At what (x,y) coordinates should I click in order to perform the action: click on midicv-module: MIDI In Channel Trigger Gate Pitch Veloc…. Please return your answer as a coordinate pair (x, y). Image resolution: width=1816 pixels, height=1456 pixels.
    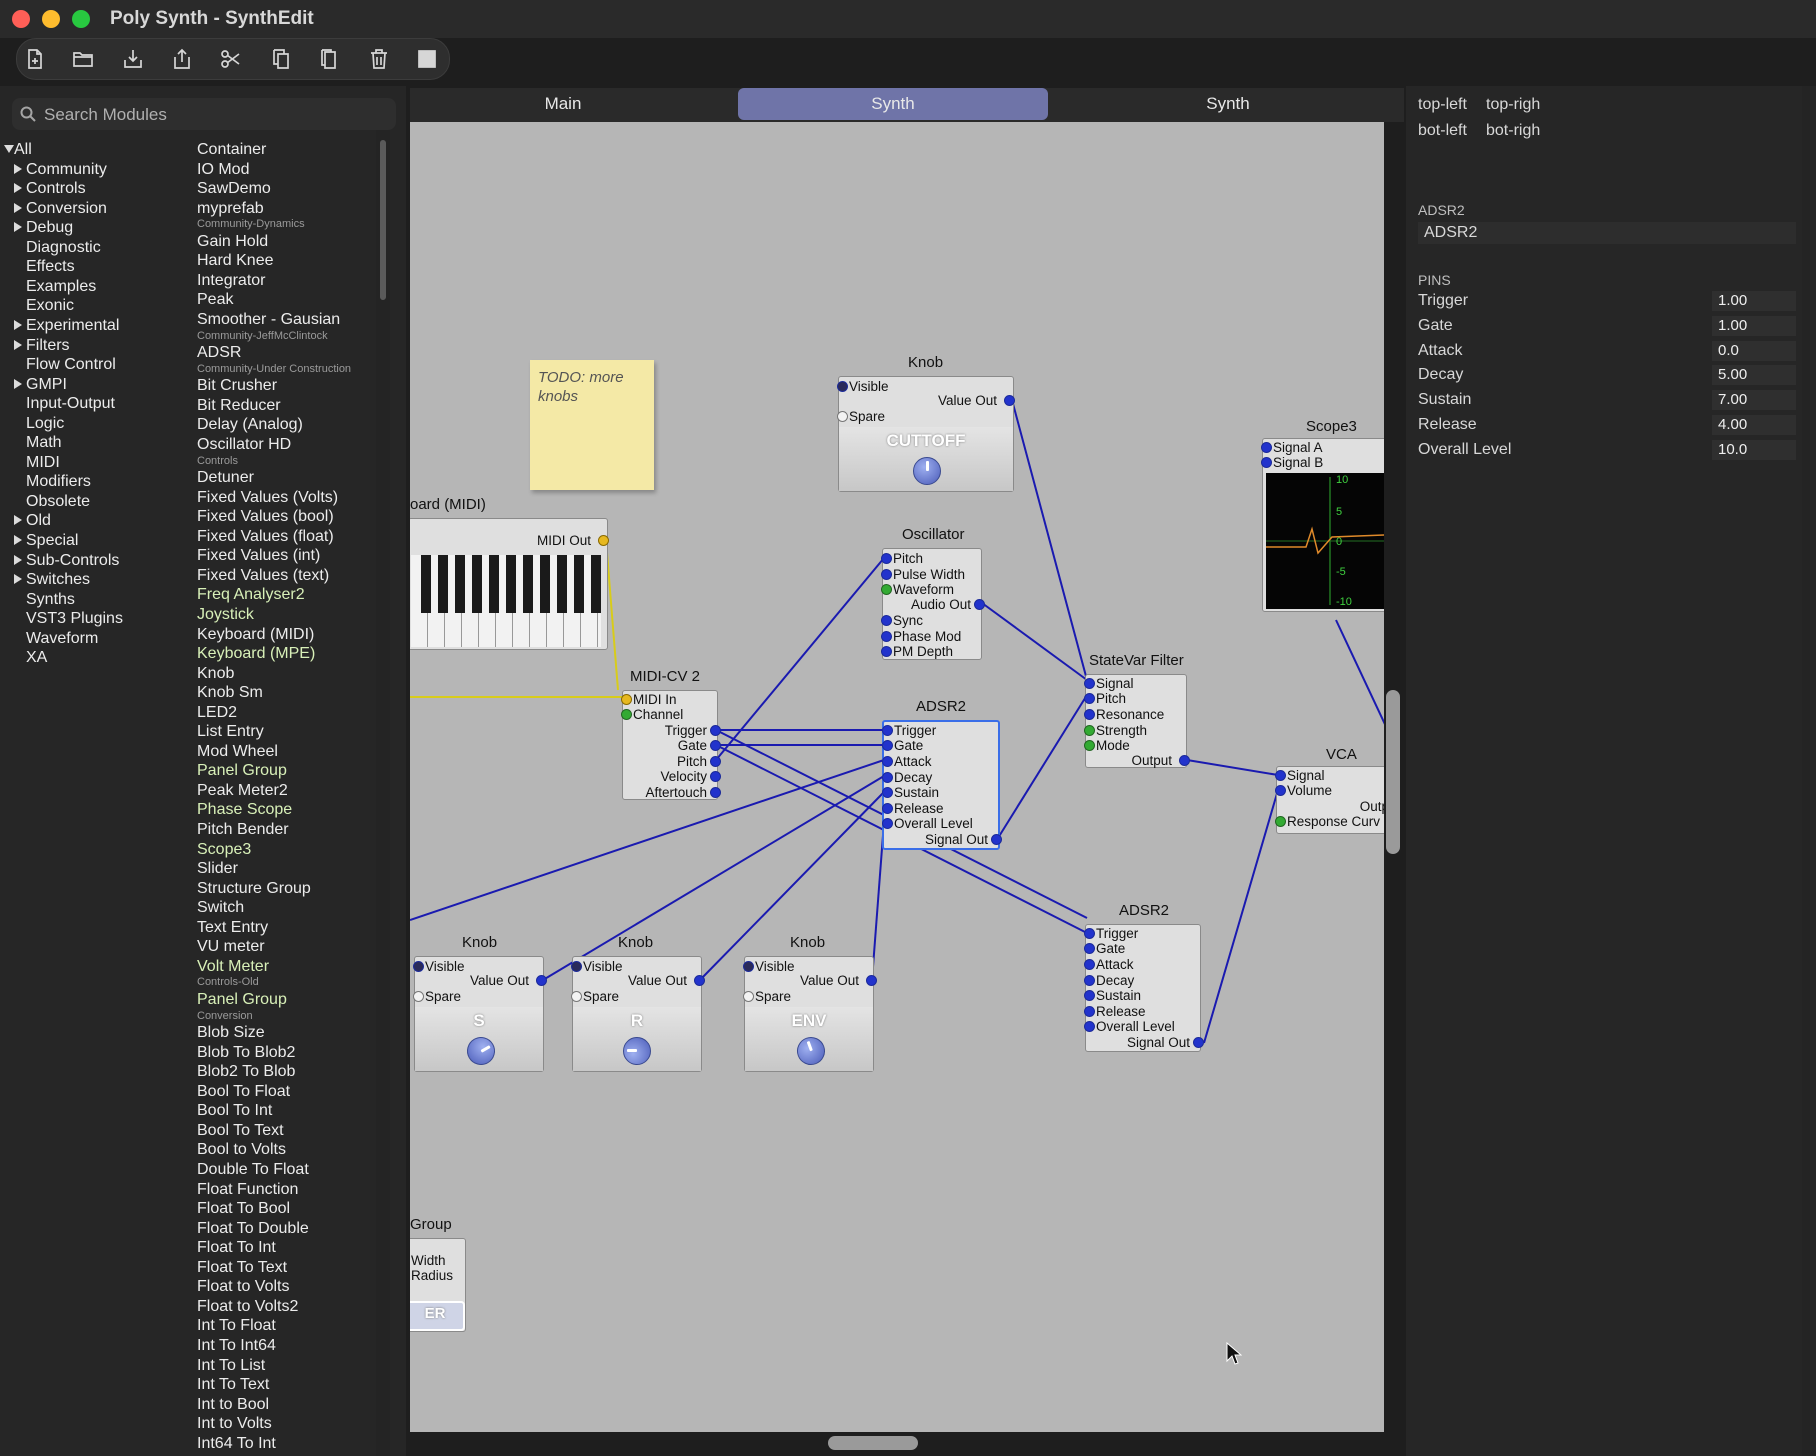
    Looking at the image, I should click on (671, 745).